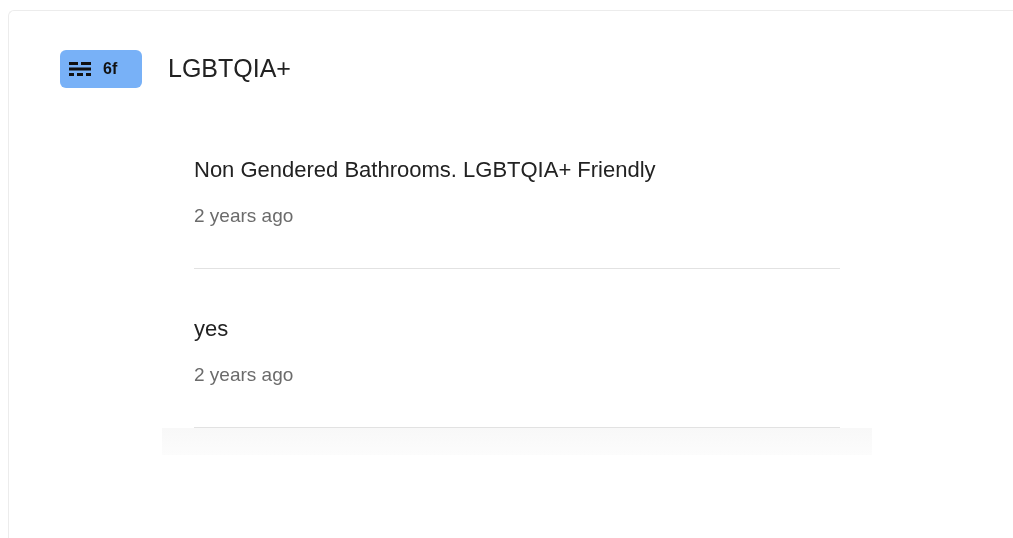 The height and width of the screenshot is (538, 1013). I want to click on comment-text: Non Gendered Bathrooms. LGBTQIA+ Friendly, so click(425, 170).